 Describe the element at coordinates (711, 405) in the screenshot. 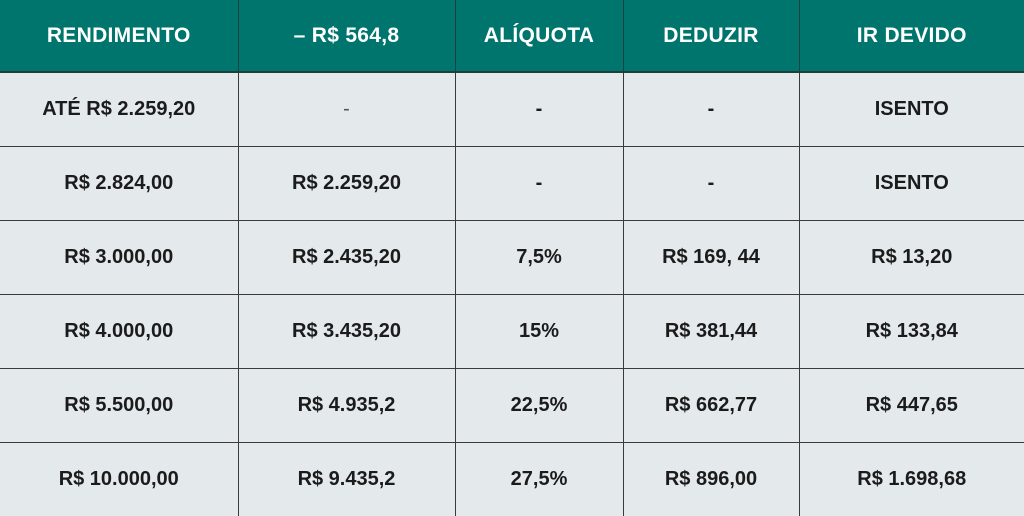

I see `cell-deduzir: R$ 662,77` at that location.